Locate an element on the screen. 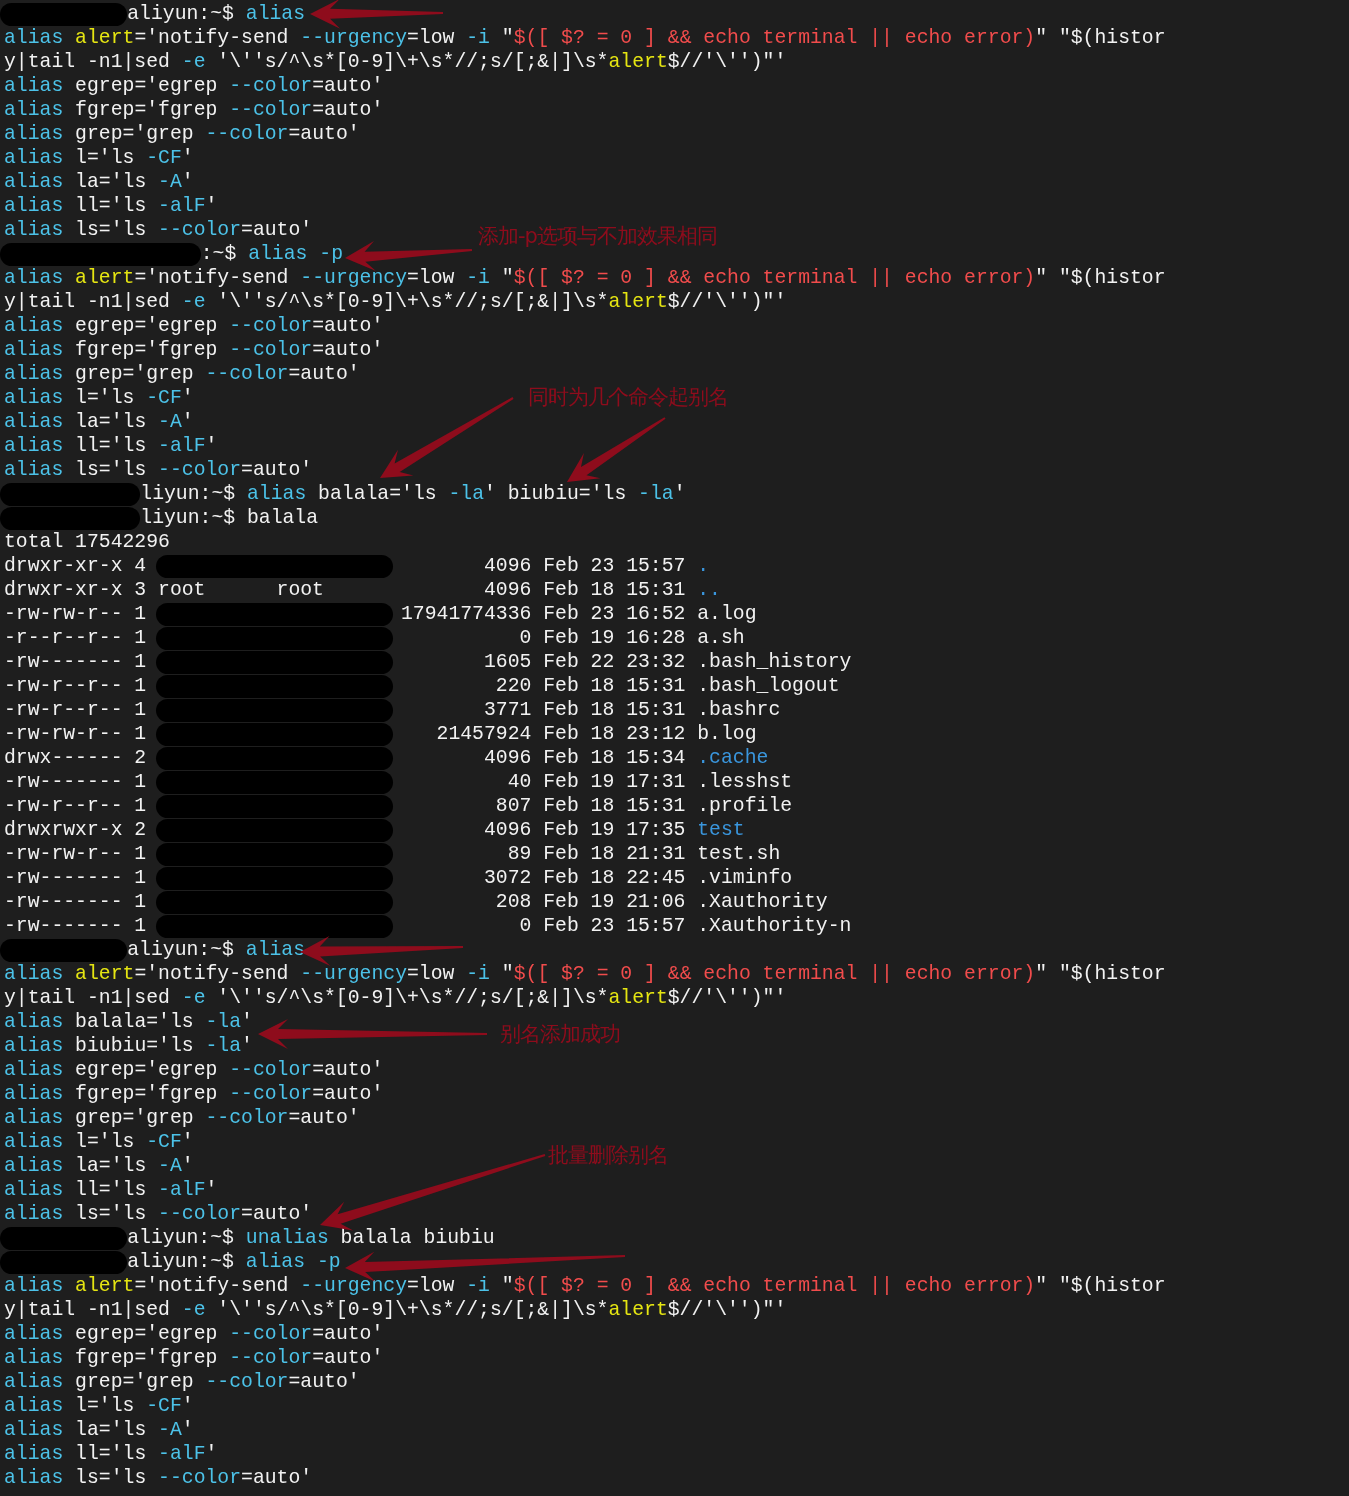  terminal-line: alias biubiu='ls -la' is located at coordinates (128, 1046).